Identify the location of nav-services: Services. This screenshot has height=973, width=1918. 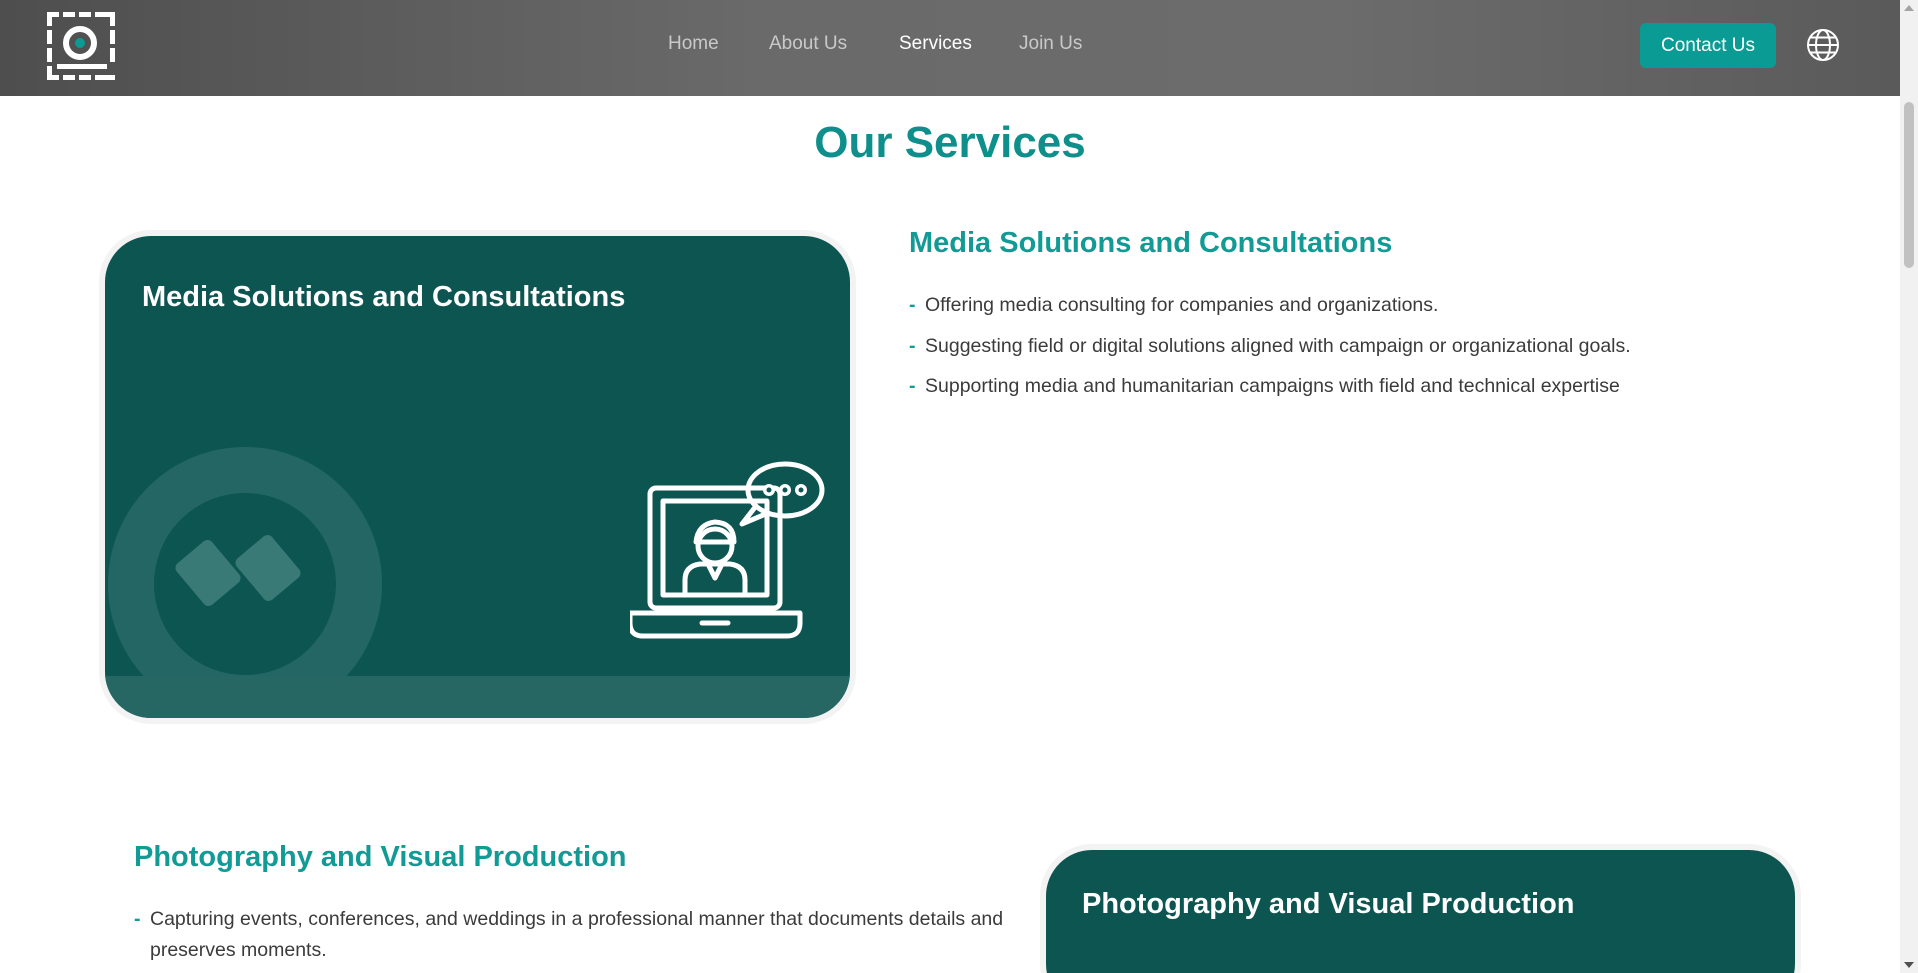
(935, 44).